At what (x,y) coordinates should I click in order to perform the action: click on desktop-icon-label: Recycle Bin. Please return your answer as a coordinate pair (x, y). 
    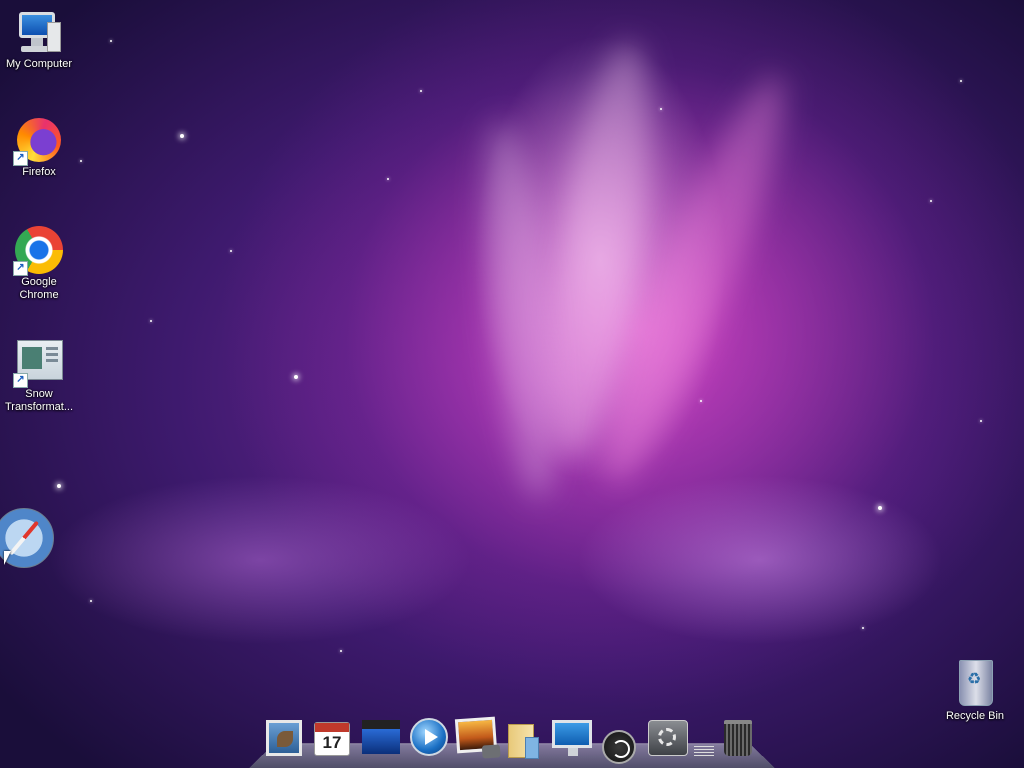
    Looking at the image, I should click on (975, 716).